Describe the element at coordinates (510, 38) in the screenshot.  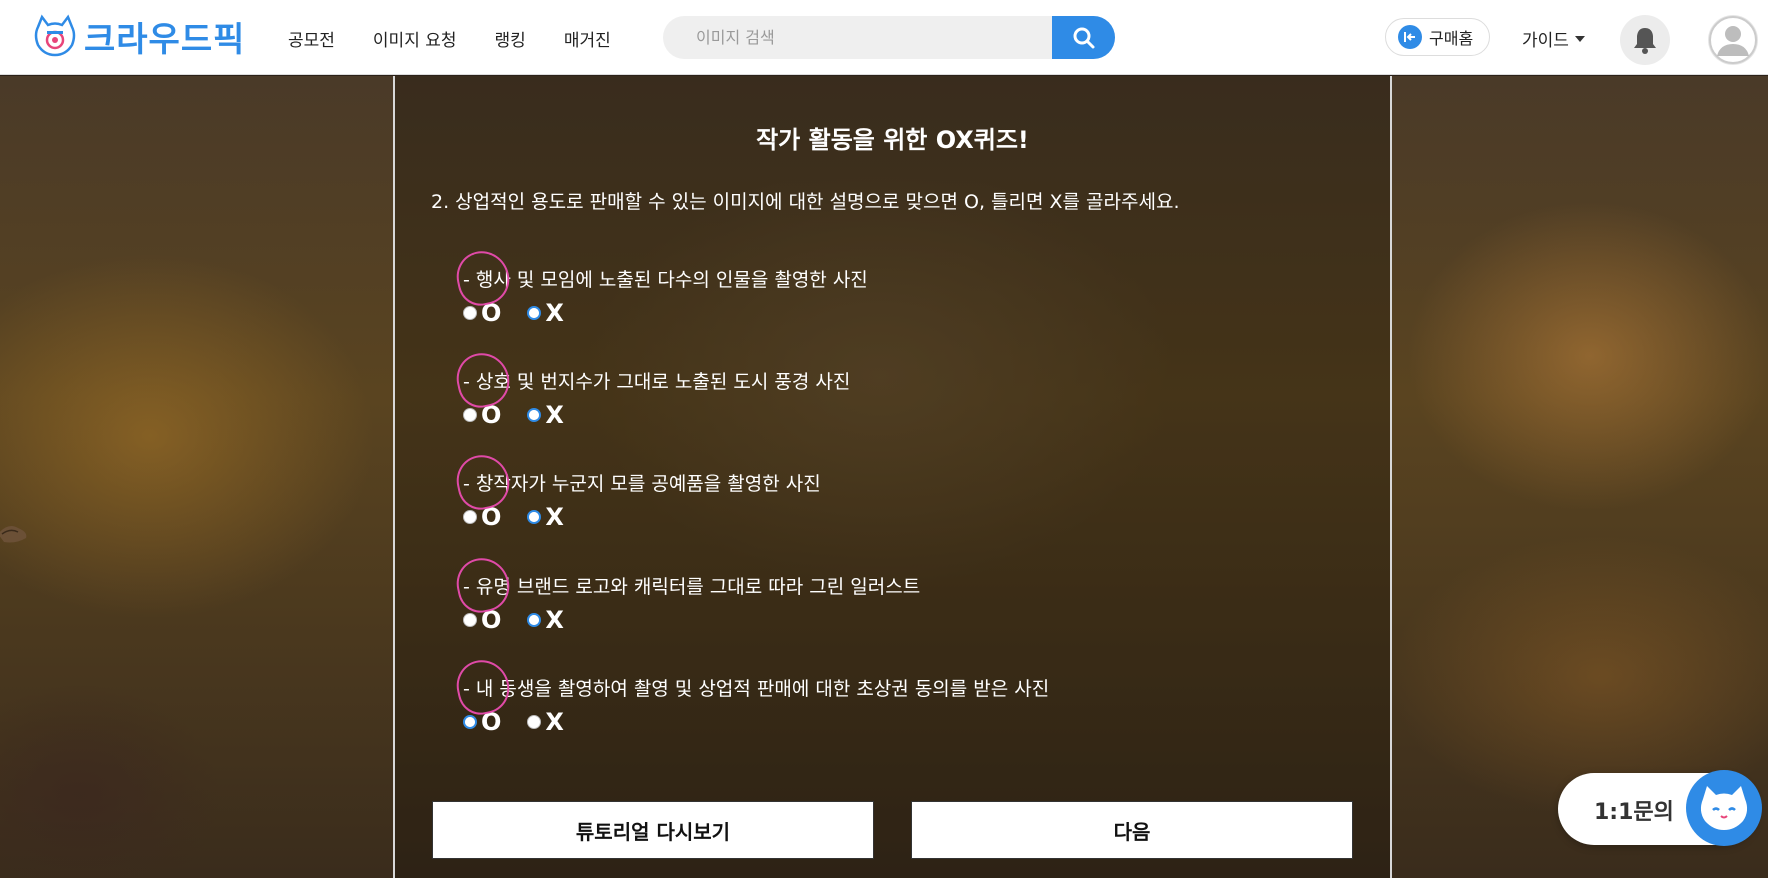
I see `nav-ranking: 랭킹` at that location.